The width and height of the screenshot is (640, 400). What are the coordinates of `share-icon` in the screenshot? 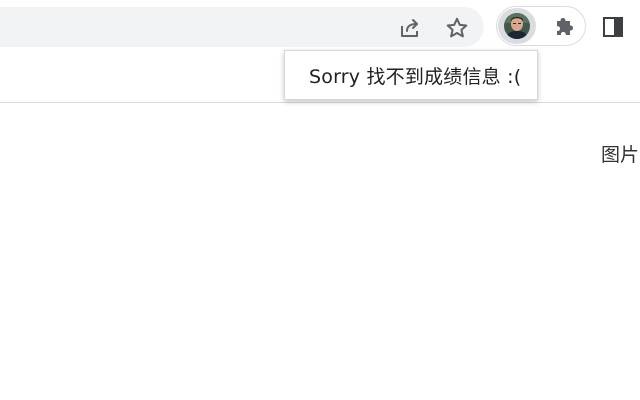 It's located at (409, 28).